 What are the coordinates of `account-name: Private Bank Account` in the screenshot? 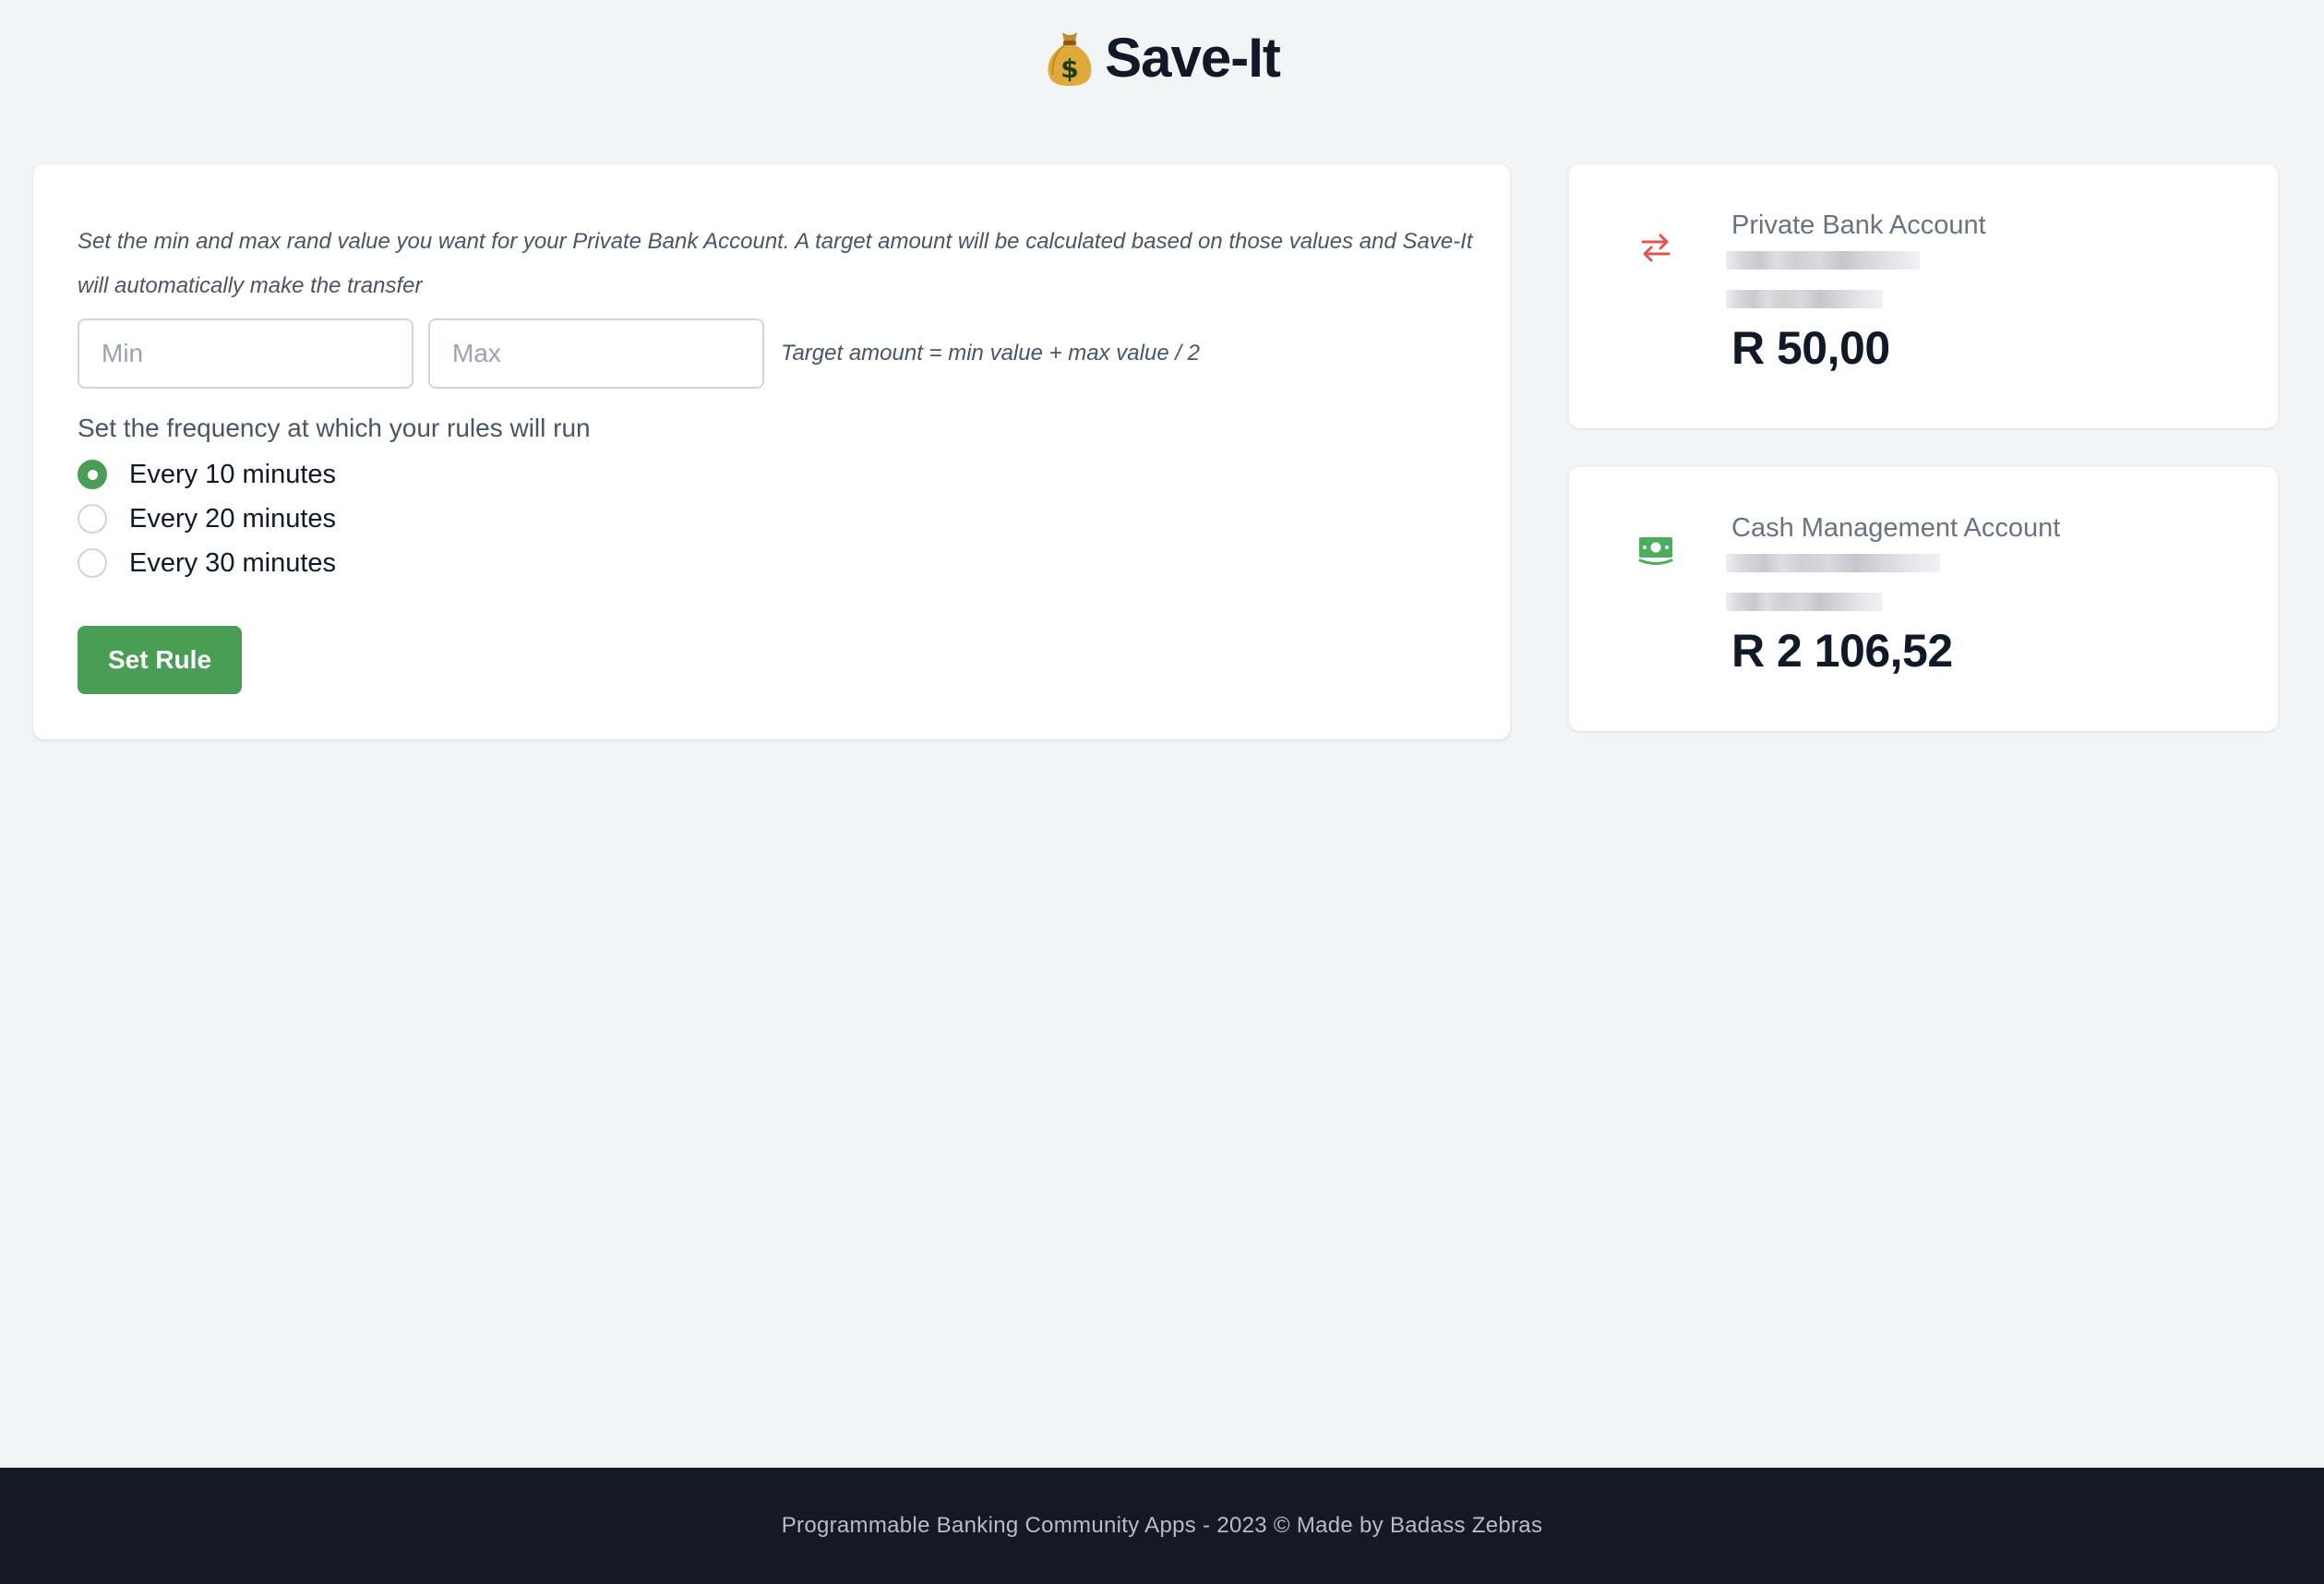 It's located at (1858, 225).